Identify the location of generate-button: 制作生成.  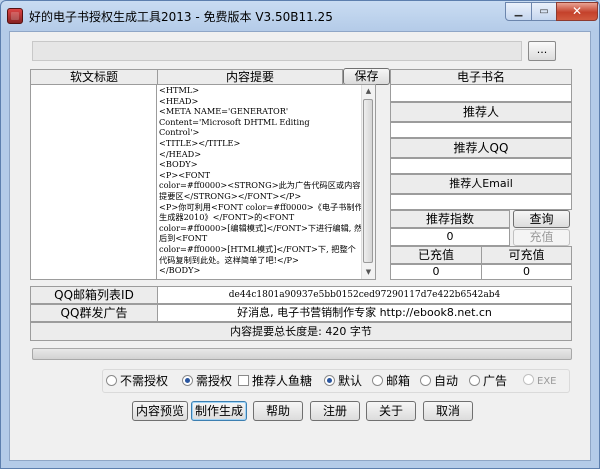
(219, 411).